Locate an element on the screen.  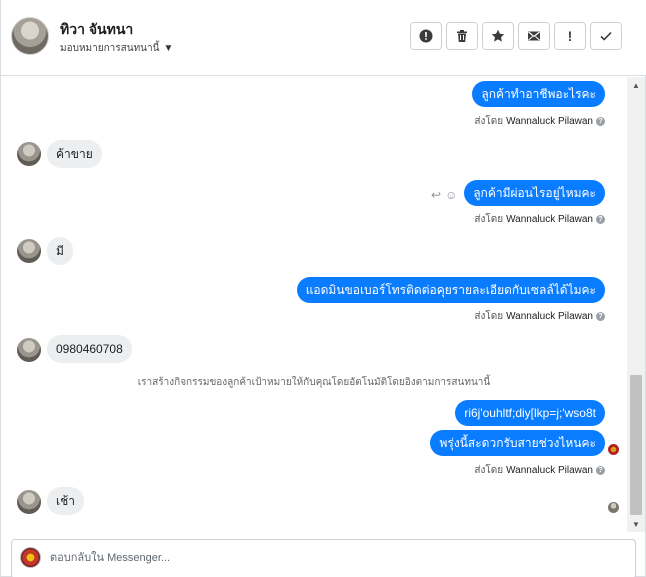
star-icon is located at coordinates (498, 35).